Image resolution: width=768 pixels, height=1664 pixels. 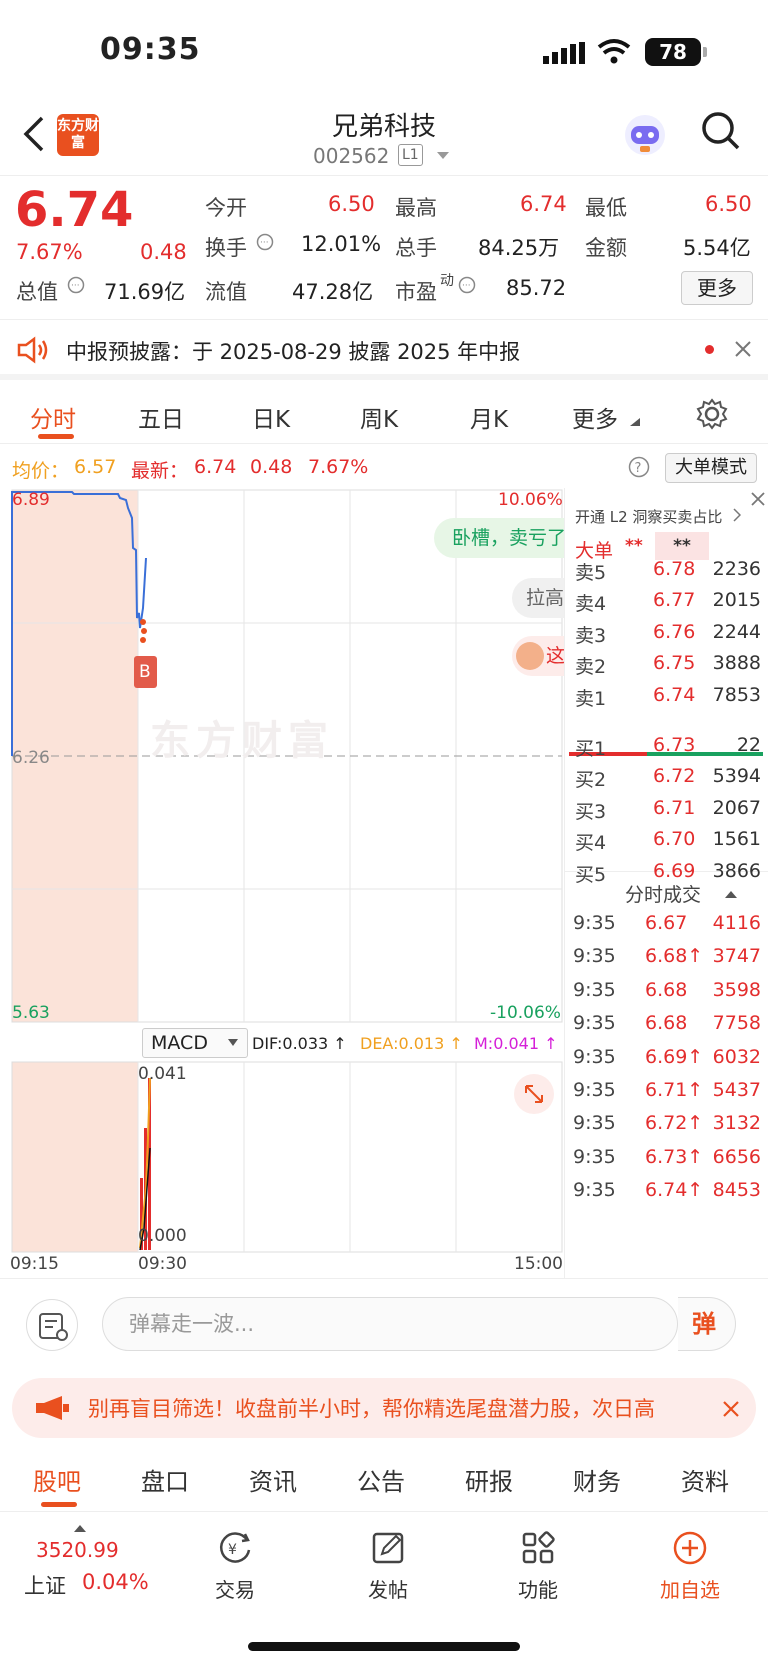 I want to click on trade-tick-row-vol: 4116, so click(x=736, y=923).